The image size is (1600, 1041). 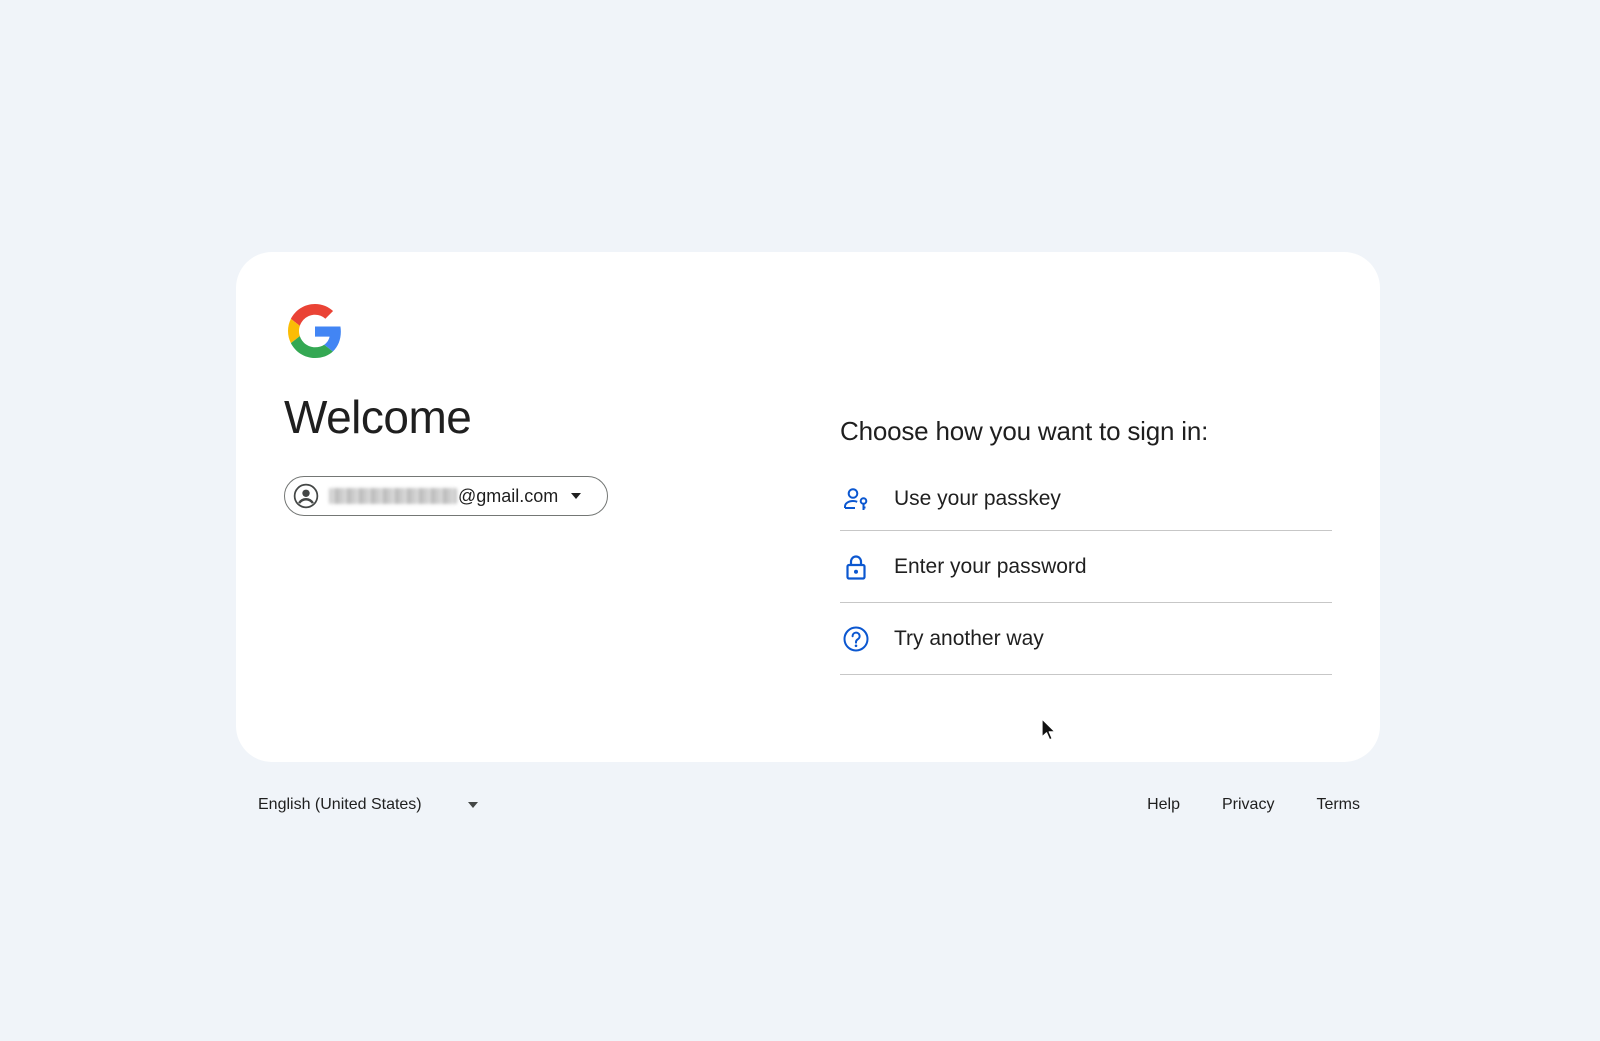 I want to click on help-circle-icon, so click(x=856, y=639).